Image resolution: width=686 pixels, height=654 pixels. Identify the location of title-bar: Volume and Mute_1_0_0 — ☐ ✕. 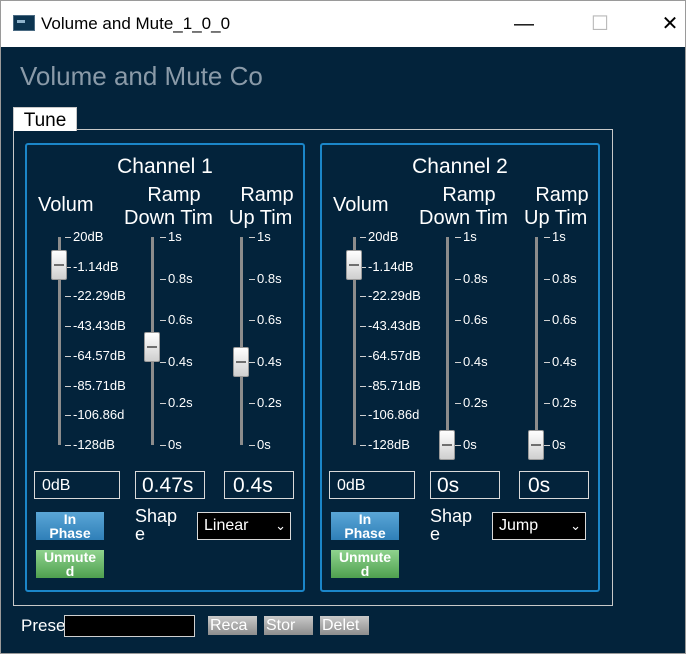
(343, 24).